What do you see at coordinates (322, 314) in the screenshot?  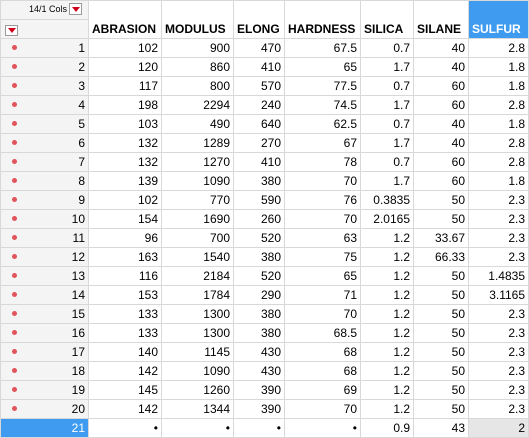 I see `cell-hardness: 70` at bounding box center [322, 314].